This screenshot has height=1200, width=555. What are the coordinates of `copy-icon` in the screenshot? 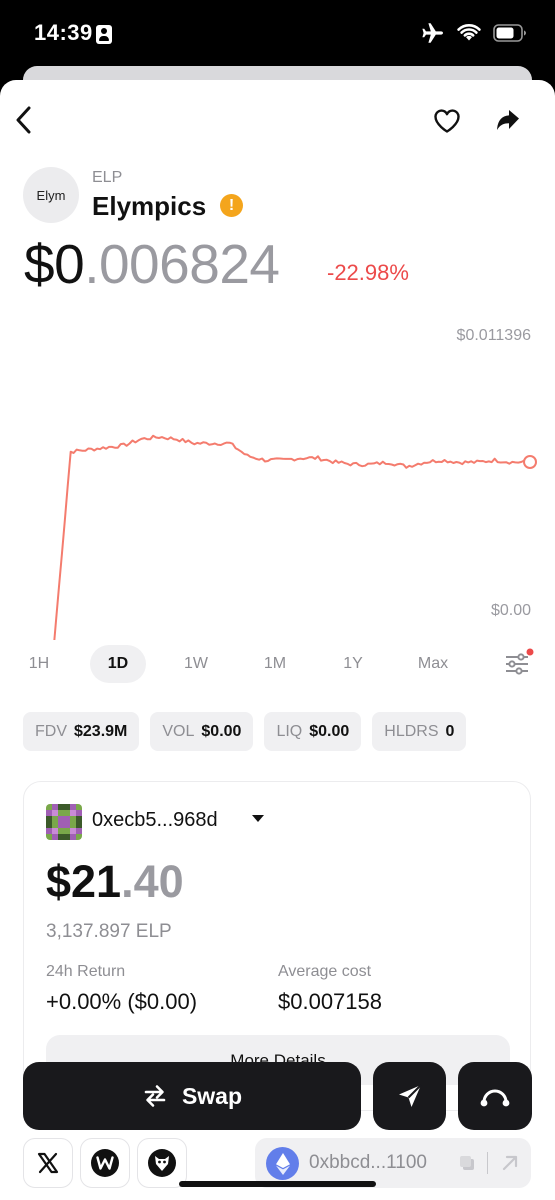 It's located at (467, 1163).